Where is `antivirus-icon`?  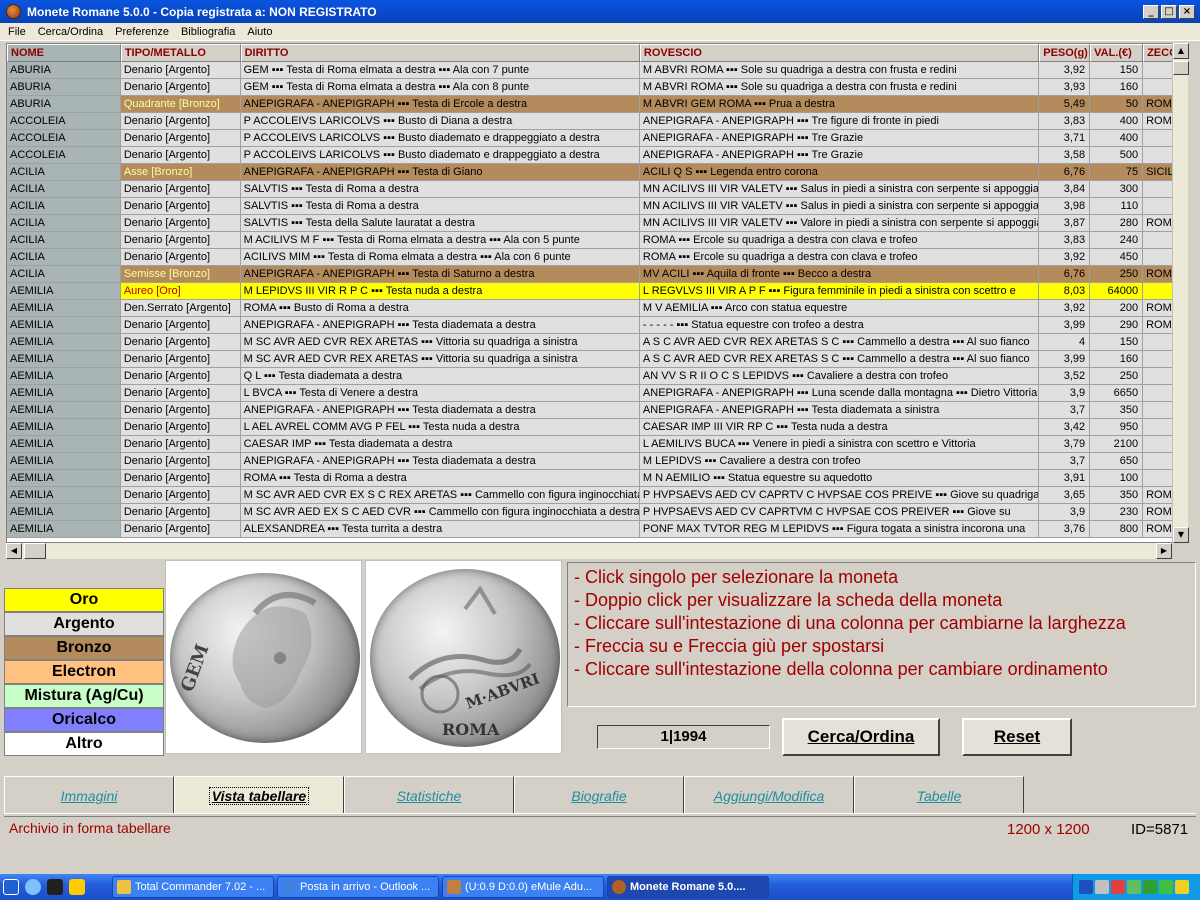
antivirus-icon is located at coordinates (1118, 887).